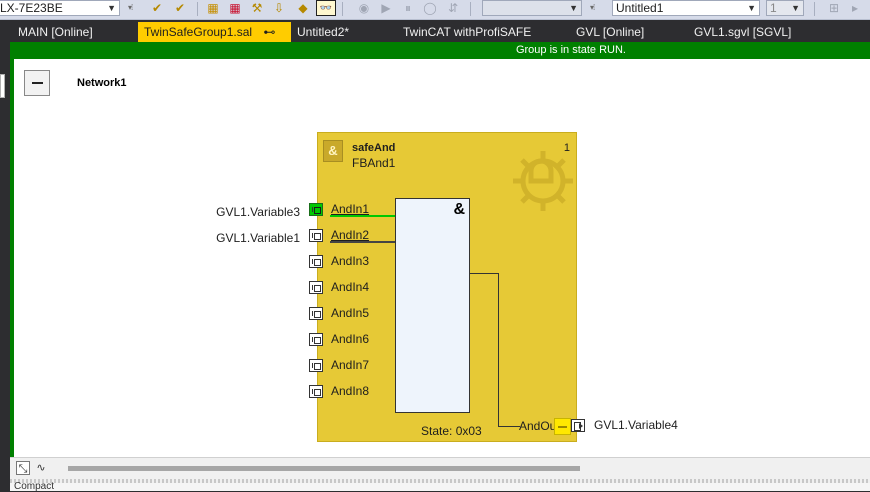  What do you see at coordinates (350, 287) in the screenshot?
I see `pin-name: AndIn4` at bounding box center [350, 287].